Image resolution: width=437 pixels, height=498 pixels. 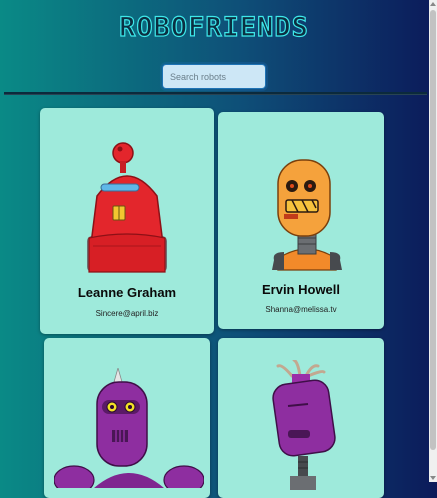 What do you see at coordinates (214, 76) in the screenshot?
I see `search-input` at bounding box center [214, 76].